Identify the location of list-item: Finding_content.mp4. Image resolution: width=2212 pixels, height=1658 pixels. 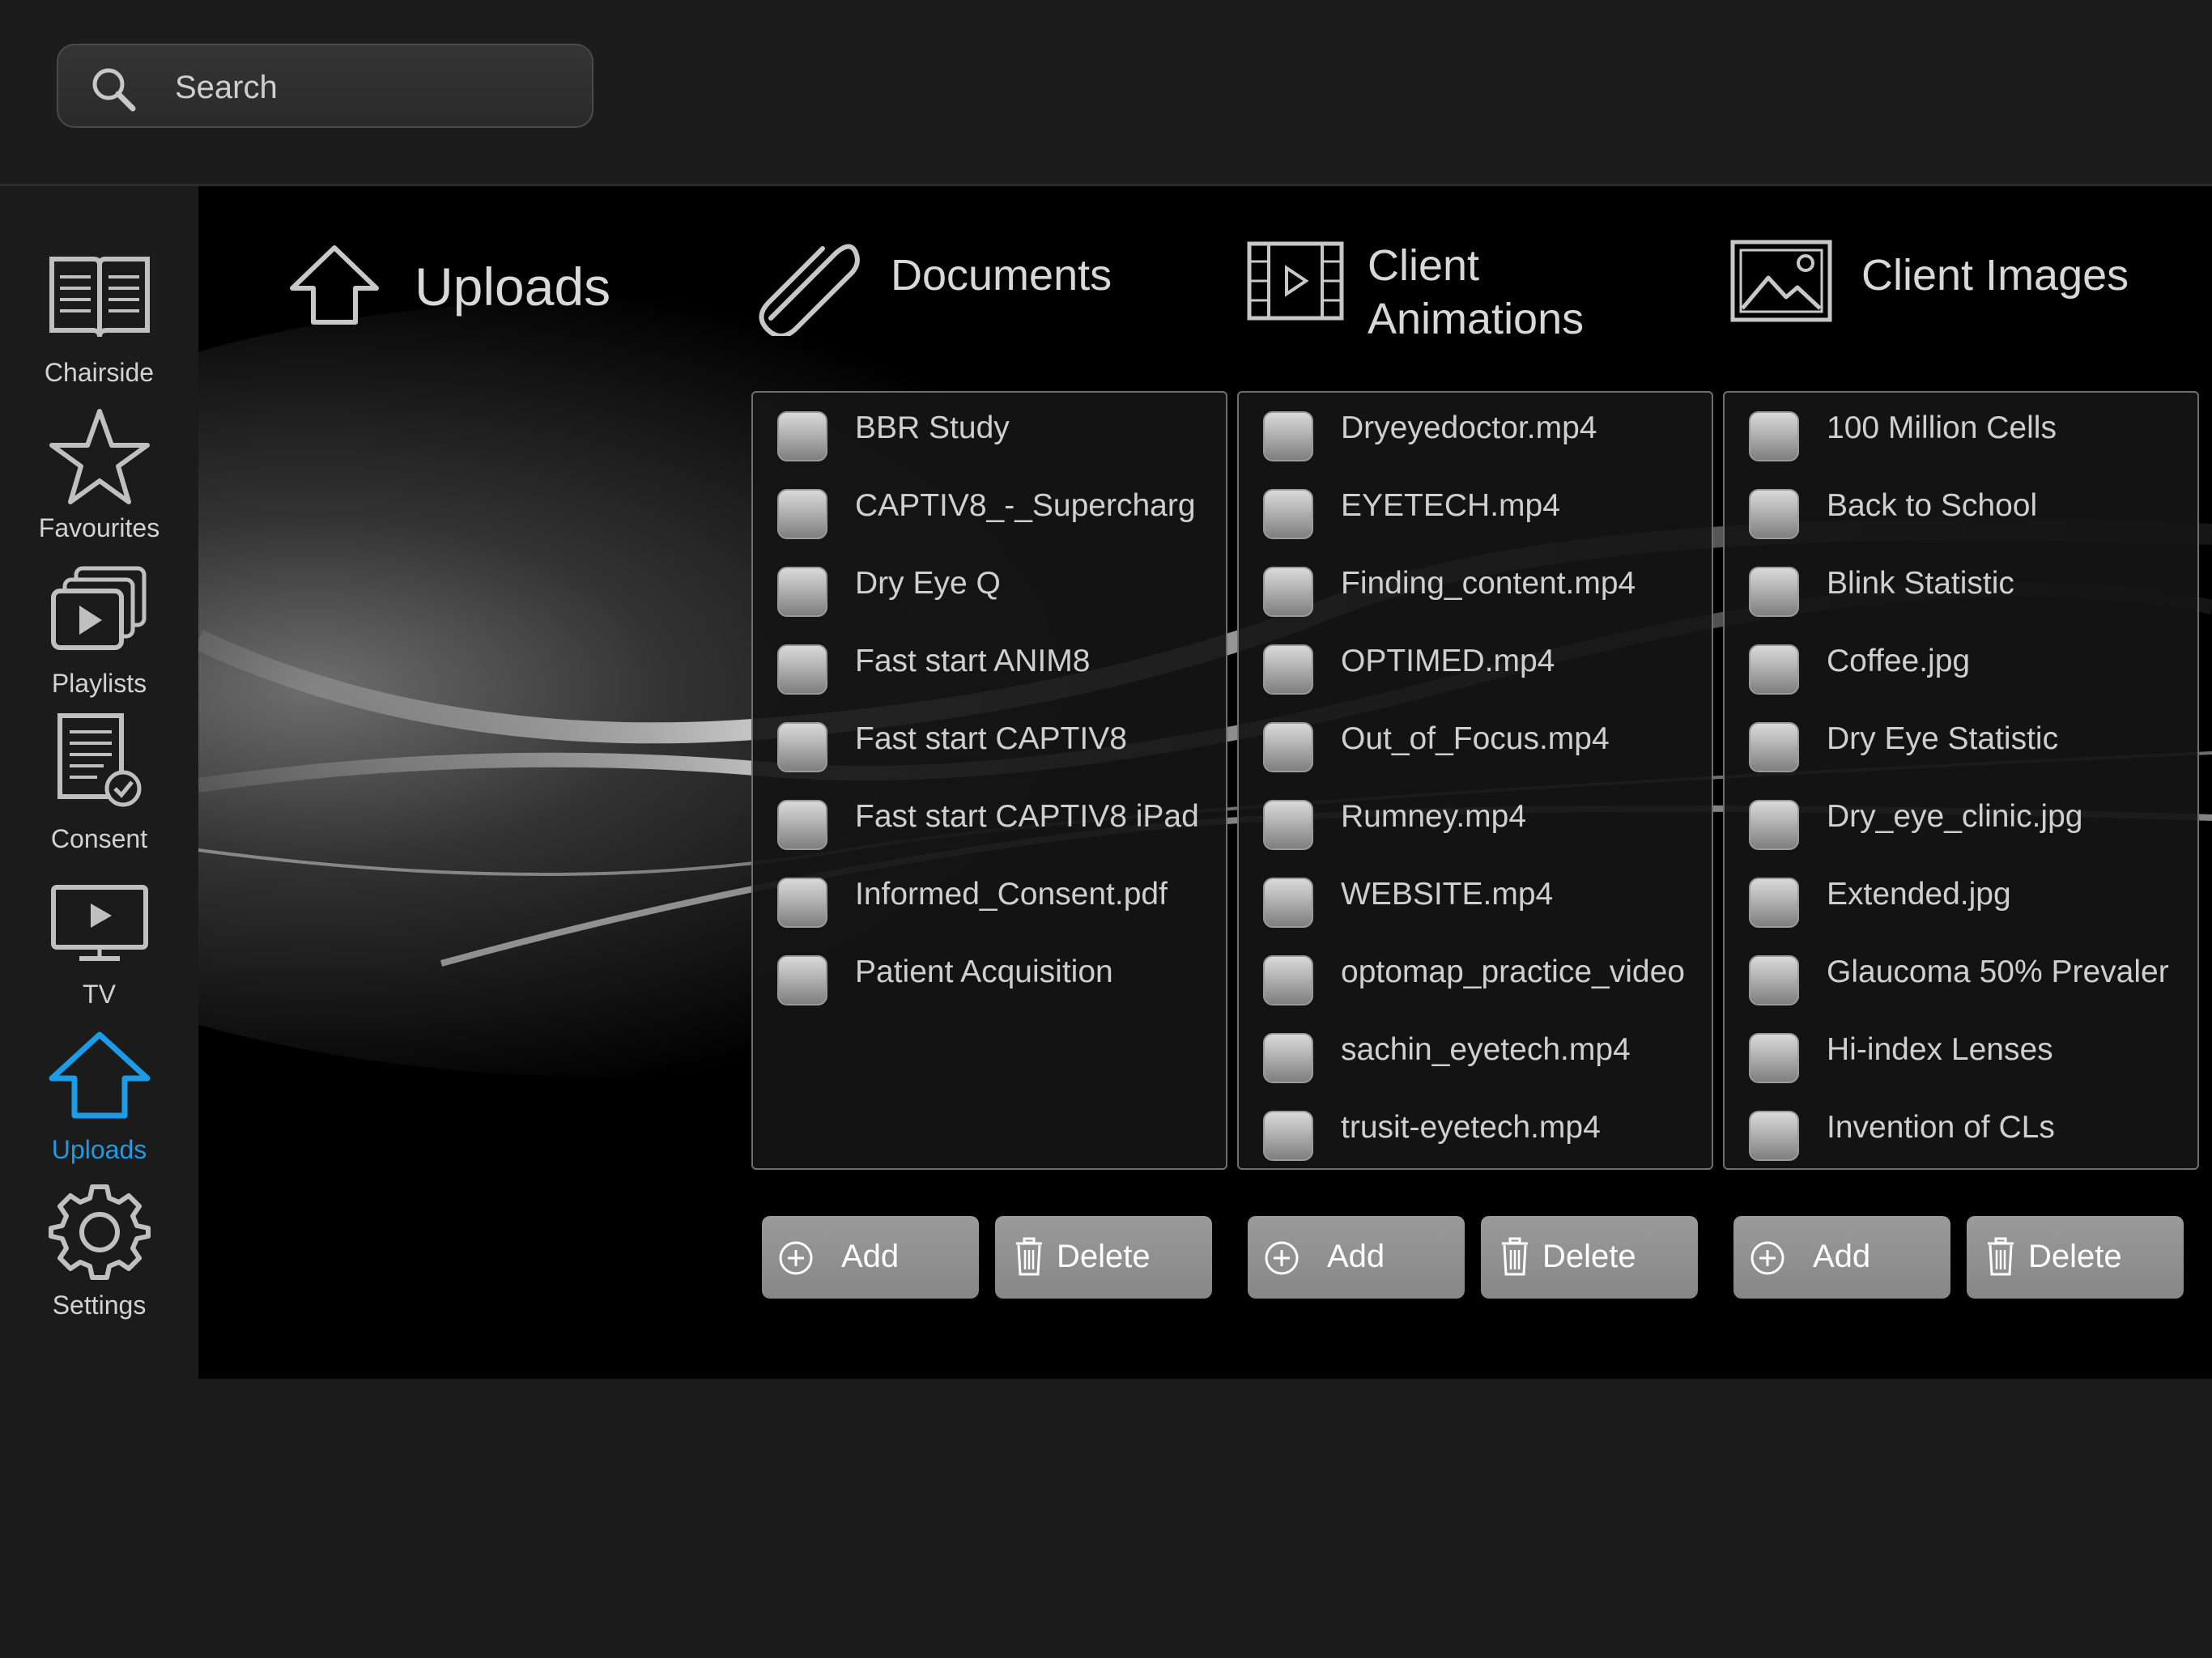
(1475, 587).